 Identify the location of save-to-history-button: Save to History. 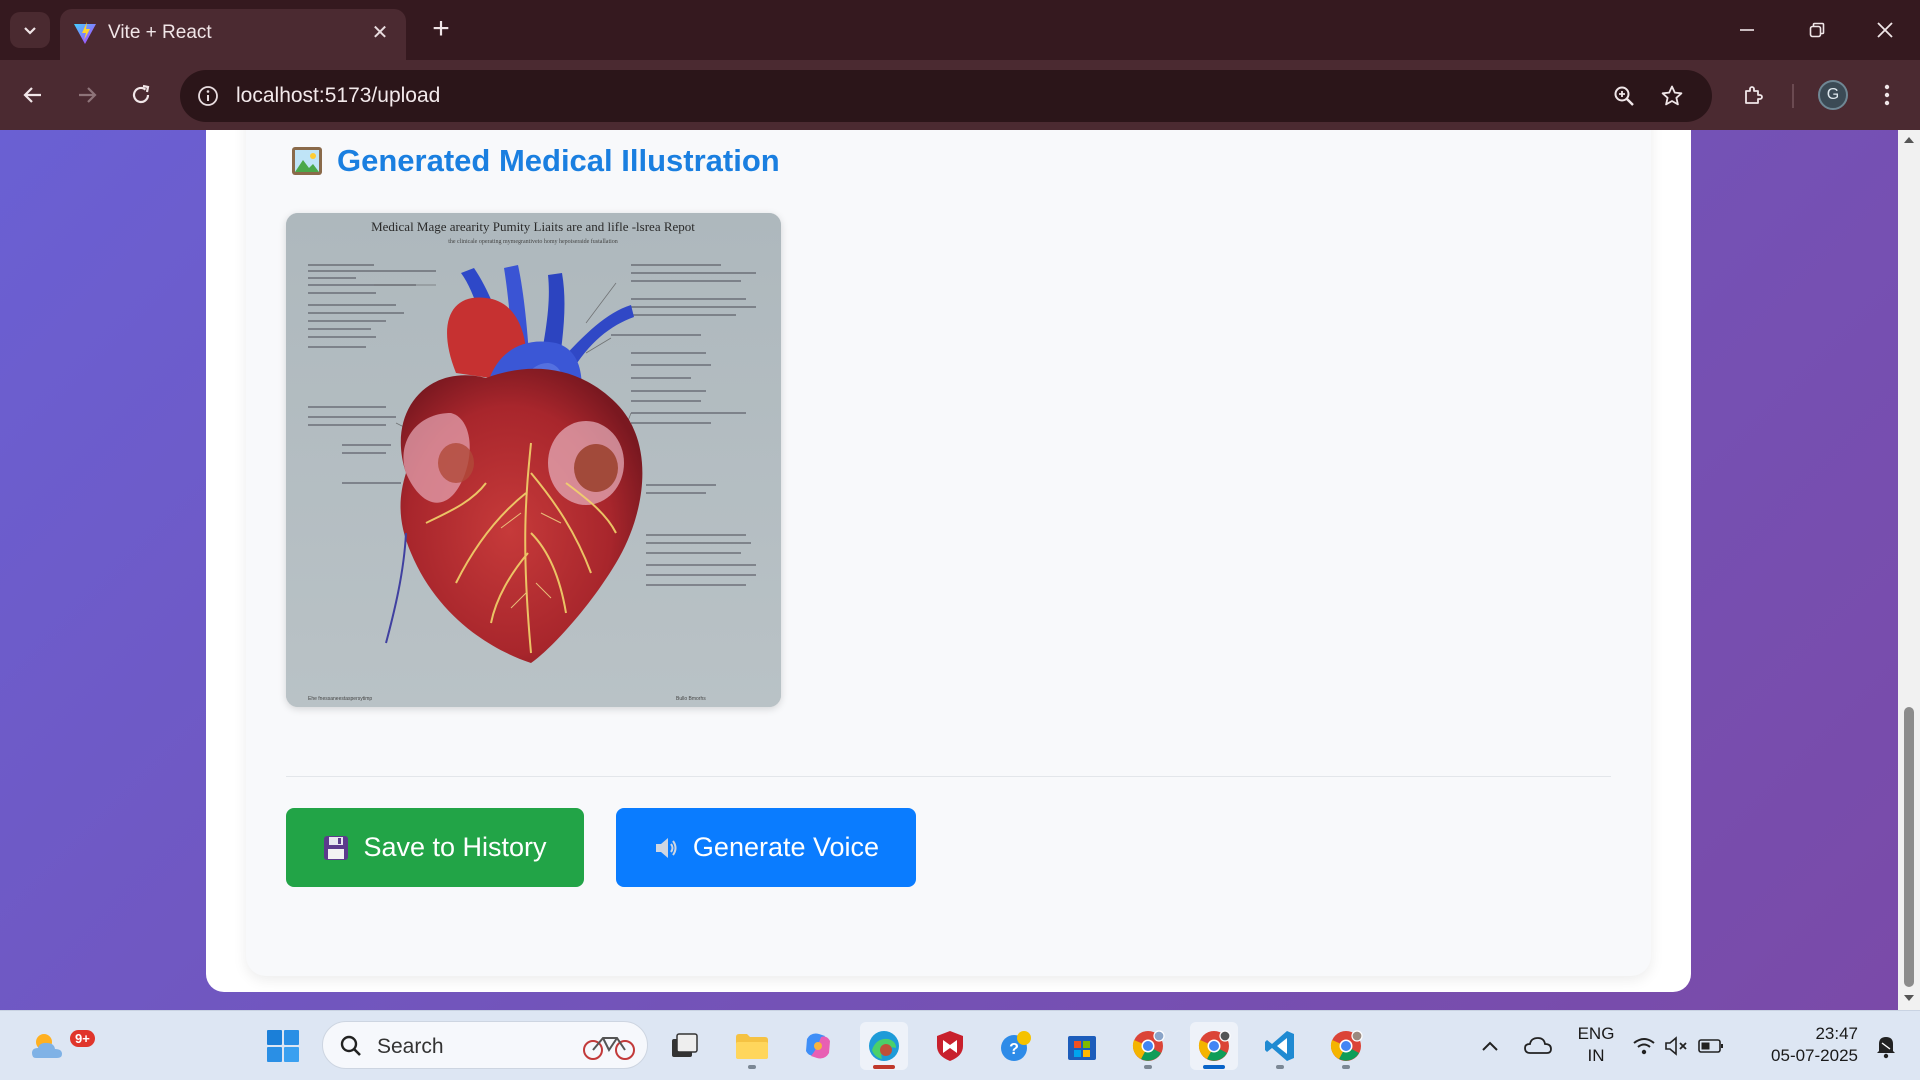
(435, 847).